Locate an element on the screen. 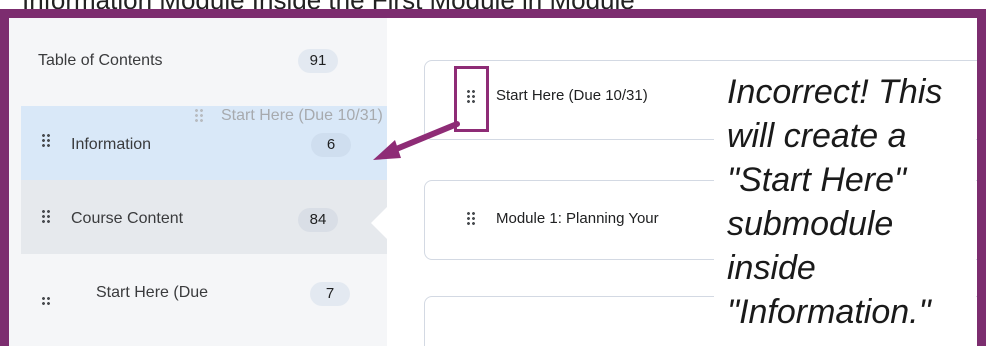  module-count-badge: 7 is located at coordinates (330, 294).